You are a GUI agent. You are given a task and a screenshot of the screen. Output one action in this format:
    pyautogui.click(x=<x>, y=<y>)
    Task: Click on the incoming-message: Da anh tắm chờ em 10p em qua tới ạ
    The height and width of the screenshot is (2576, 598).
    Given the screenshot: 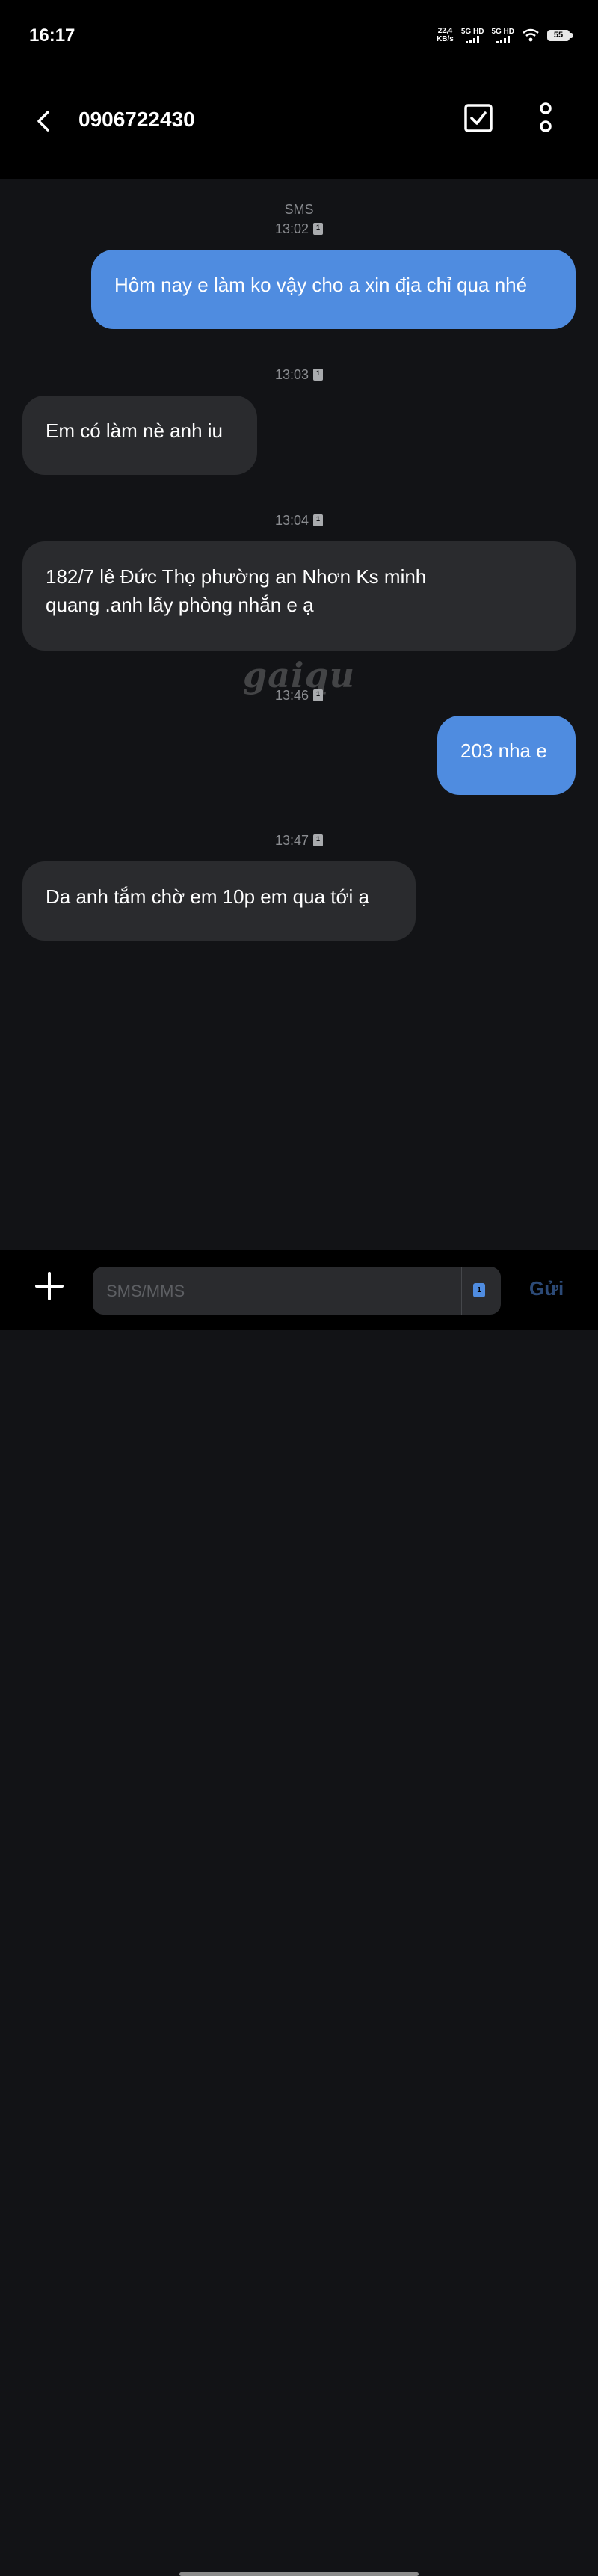 What is the action you would take?
    pyautogui.click(x=219, y=901)
    